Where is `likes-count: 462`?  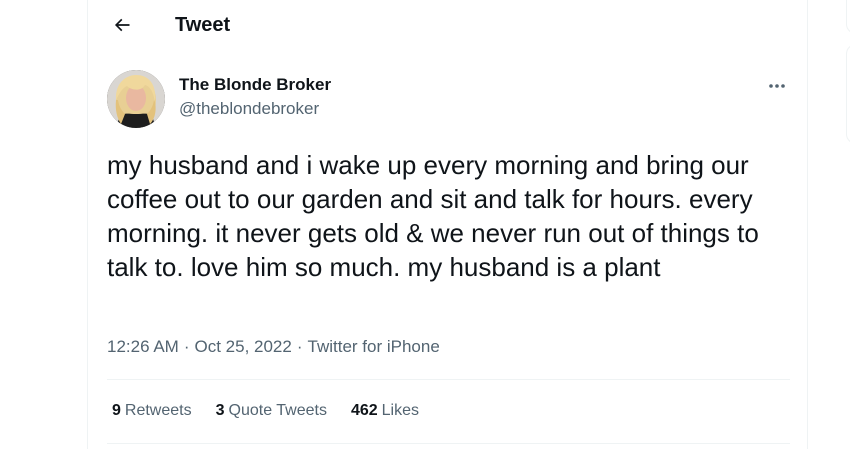 likes-count: 462 is located at coordinates (364, 410).